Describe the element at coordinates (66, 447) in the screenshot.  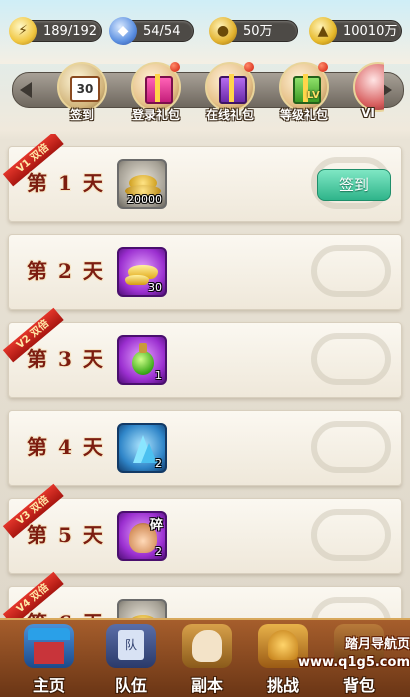
I see `day-label: 第 4 天` at that location.